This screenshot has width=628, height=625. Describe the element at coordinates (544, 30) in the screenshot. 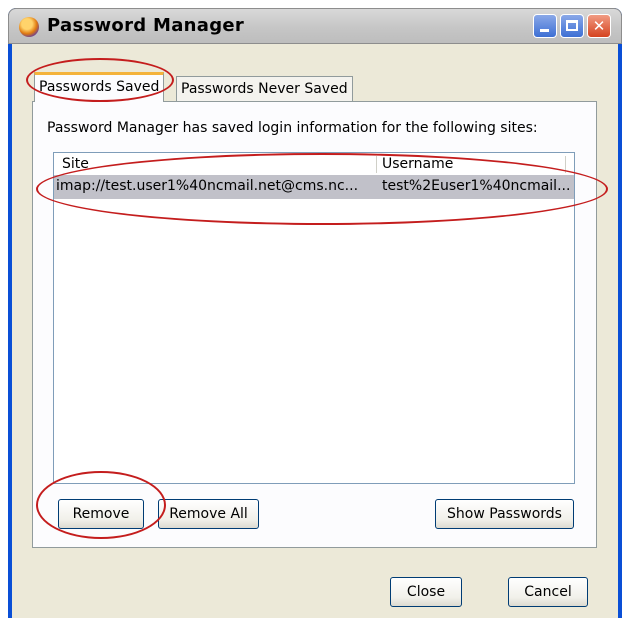

I see `minimize-icon` at that location.